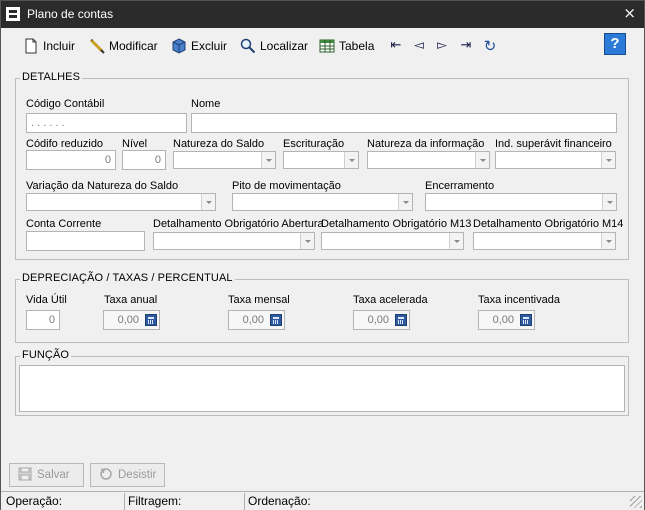  I want to click on conta-corrente-label: Conta Corrente, so click(64, 224).